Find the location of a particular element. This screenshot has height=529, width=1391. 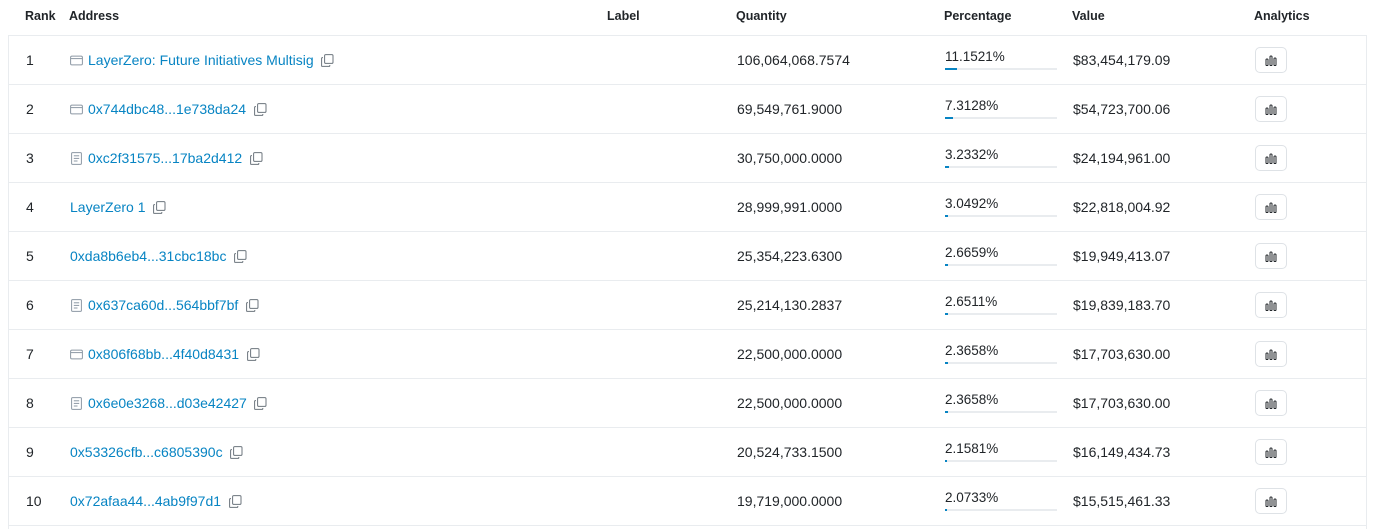

holder-address-link: 0x6e0e3268...d03e42427 is located at coordinates (167, 403).